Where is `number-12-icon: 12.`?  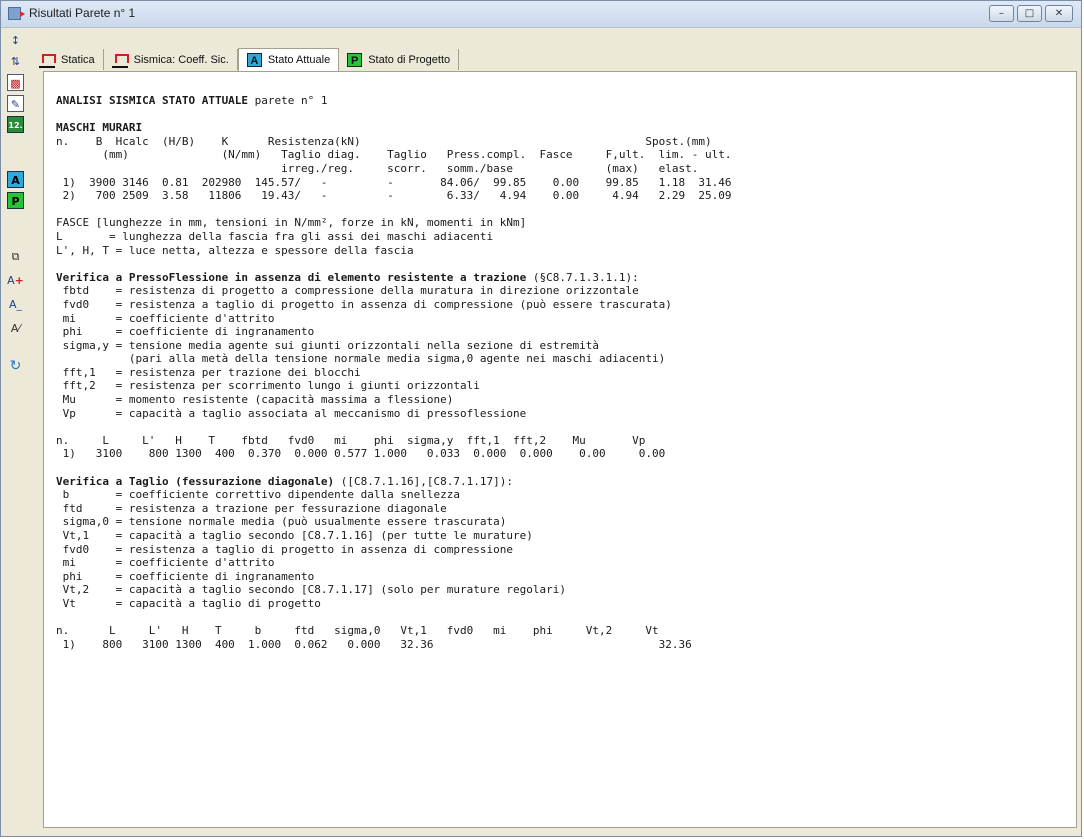
number-12-icon: 12. is located at coordinates (15, 124).